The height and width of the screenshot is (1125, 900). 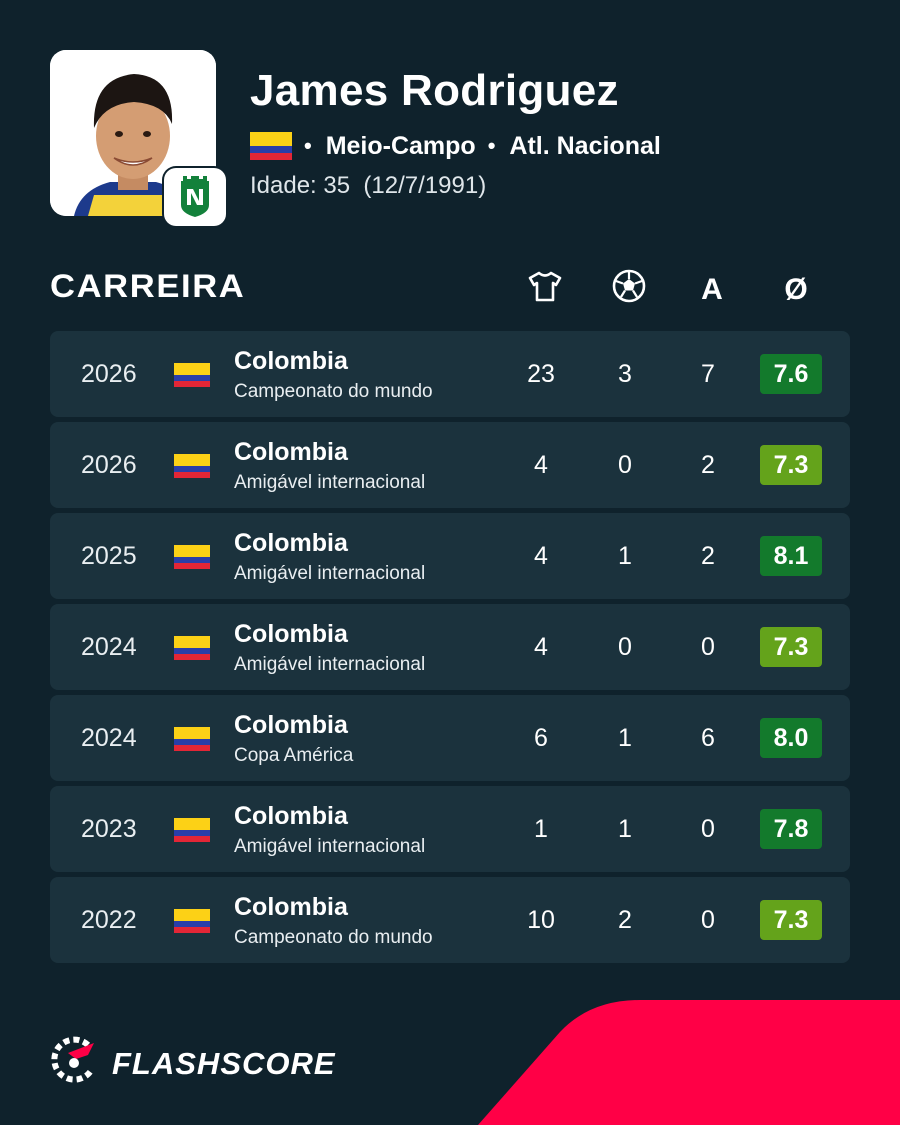 I want to click on flashscore-logo-icon, so click(x=74, y=1063).